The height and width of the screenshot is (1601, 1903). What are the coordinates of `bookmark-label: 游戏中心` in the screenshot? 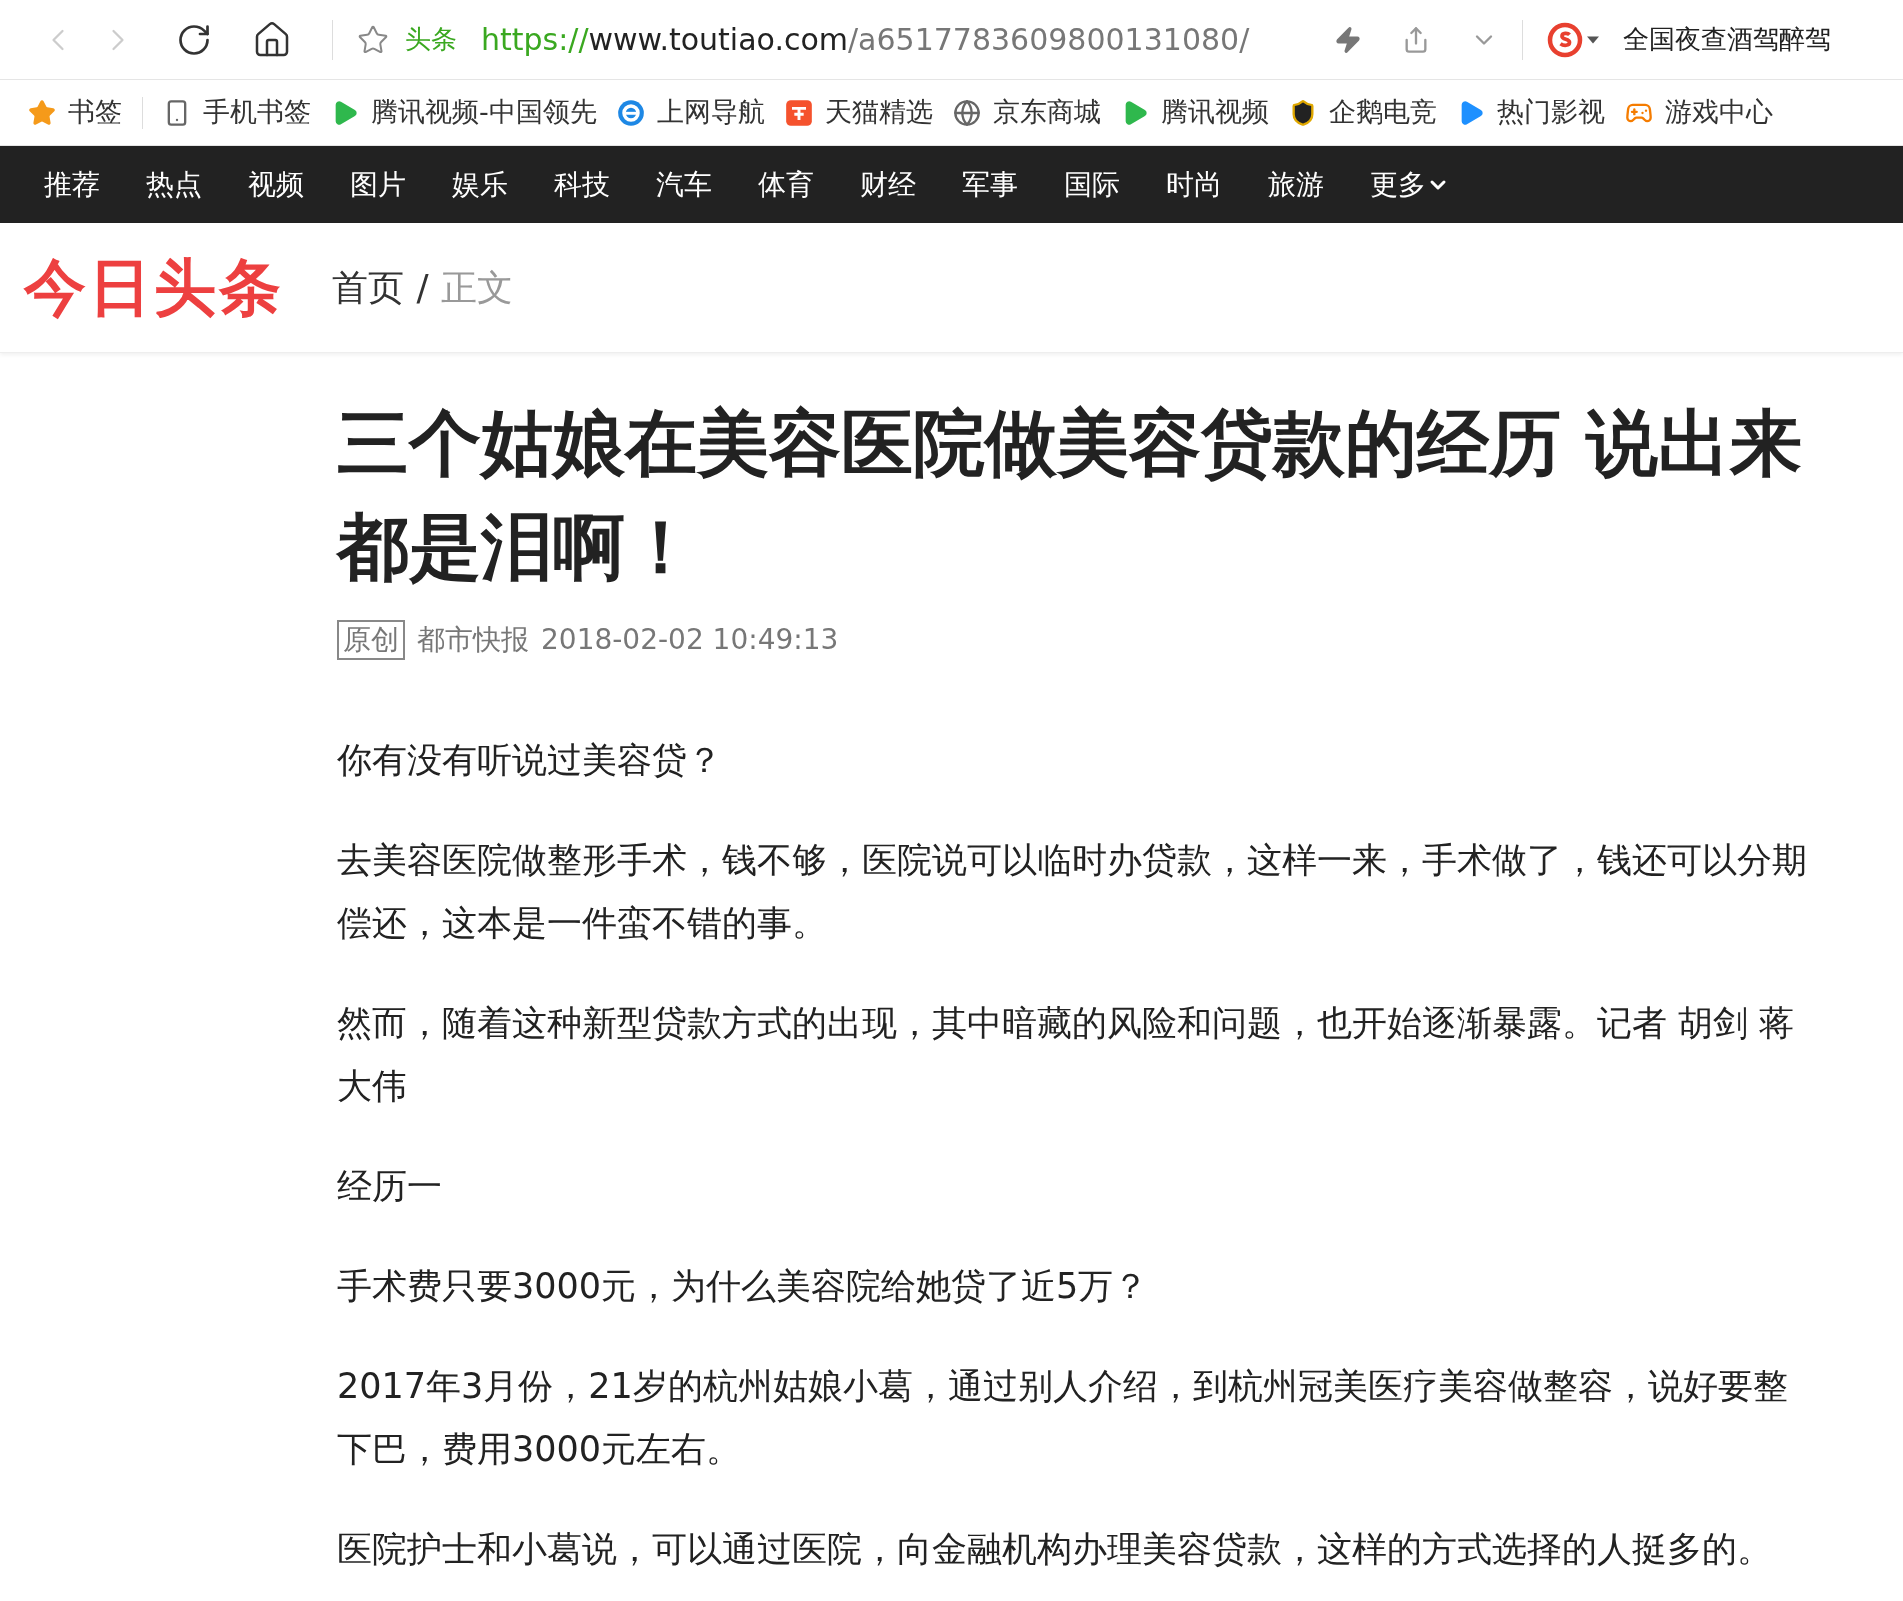 It's located at (1718, 112).